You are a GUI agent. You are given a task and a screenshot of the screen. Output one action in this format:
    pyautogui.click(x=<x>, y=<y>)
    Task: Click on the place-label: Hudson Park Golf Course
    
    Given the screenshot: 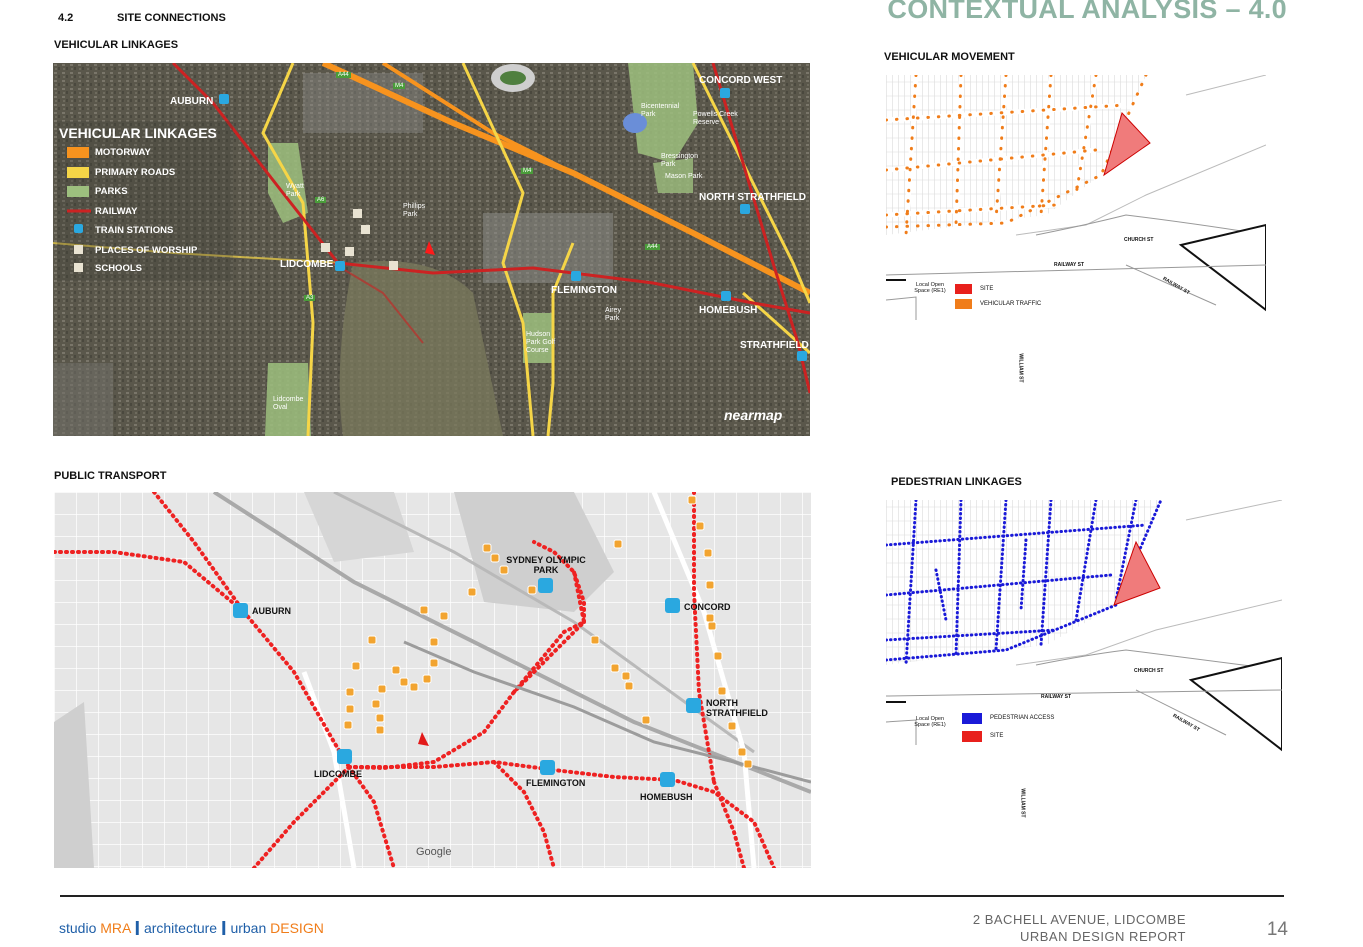 What is the action you would take?
    pyautogui.click(x=541, y=342)
    